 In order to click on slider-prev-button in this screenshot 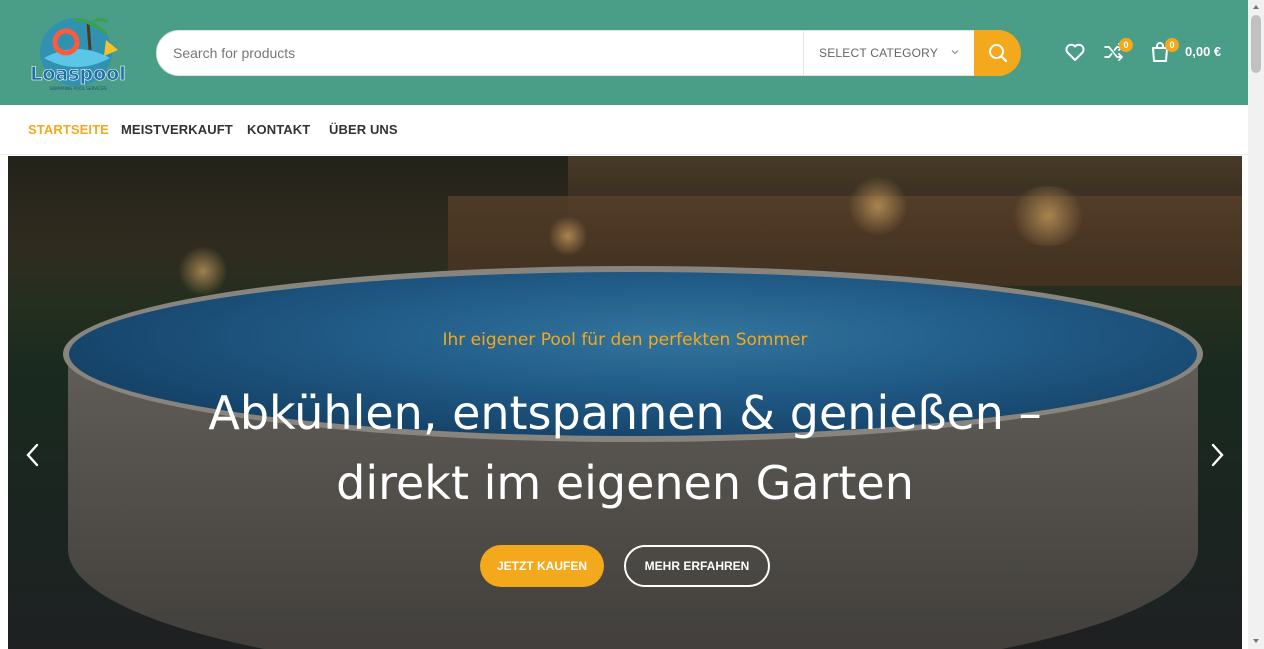, I will do `click(34, 455)`.